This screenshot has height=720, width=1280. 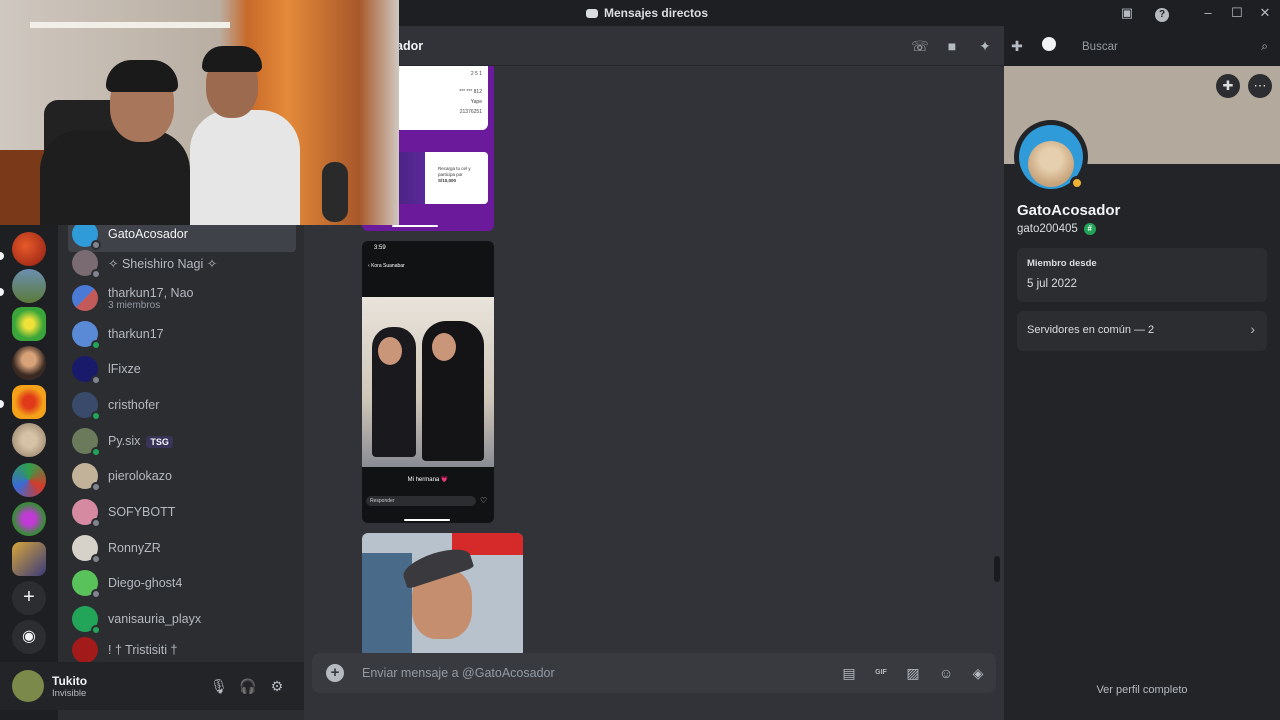 I want to click on add-friends-icon: ✚, so click(x=1017, y=46).